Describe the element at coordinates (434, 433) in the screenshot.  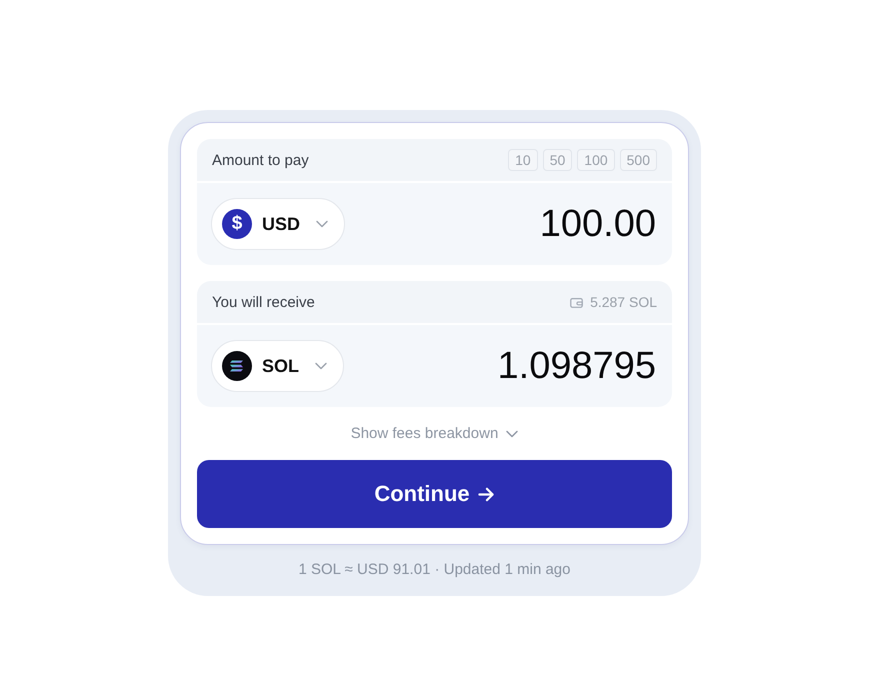
I see `fees-toggle: Show fees breakdown` at that location.